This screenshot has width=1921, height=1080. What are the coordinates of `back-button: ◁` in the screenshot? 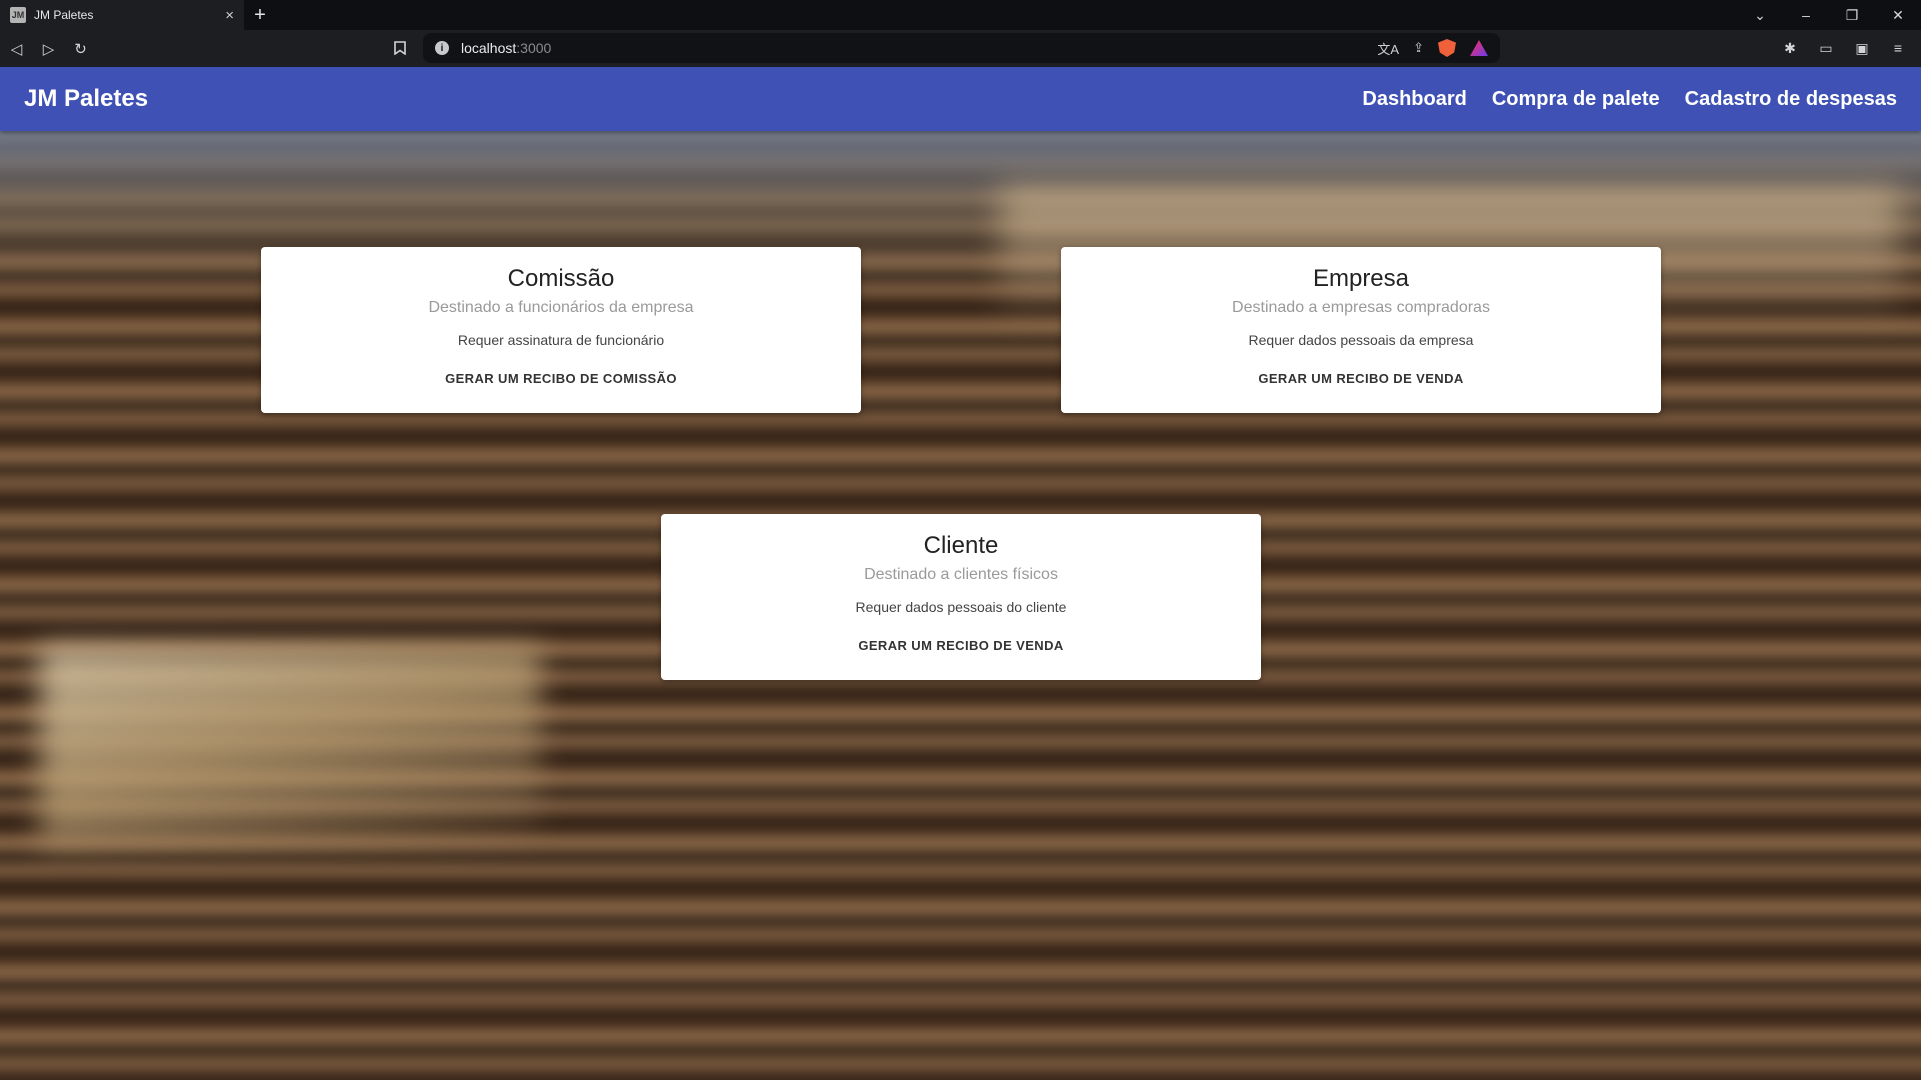 It's located at (16, 48).